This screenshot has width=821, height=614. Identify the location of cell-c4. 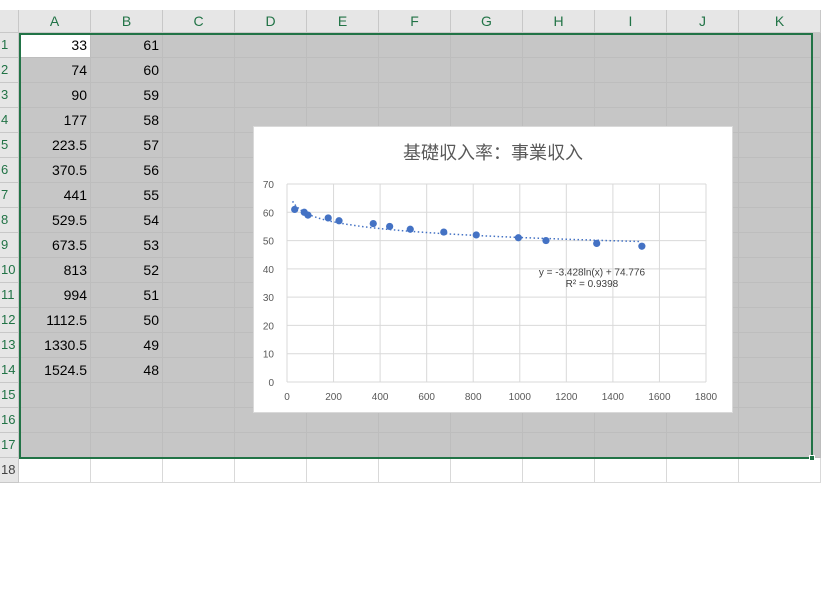
(199, 120).